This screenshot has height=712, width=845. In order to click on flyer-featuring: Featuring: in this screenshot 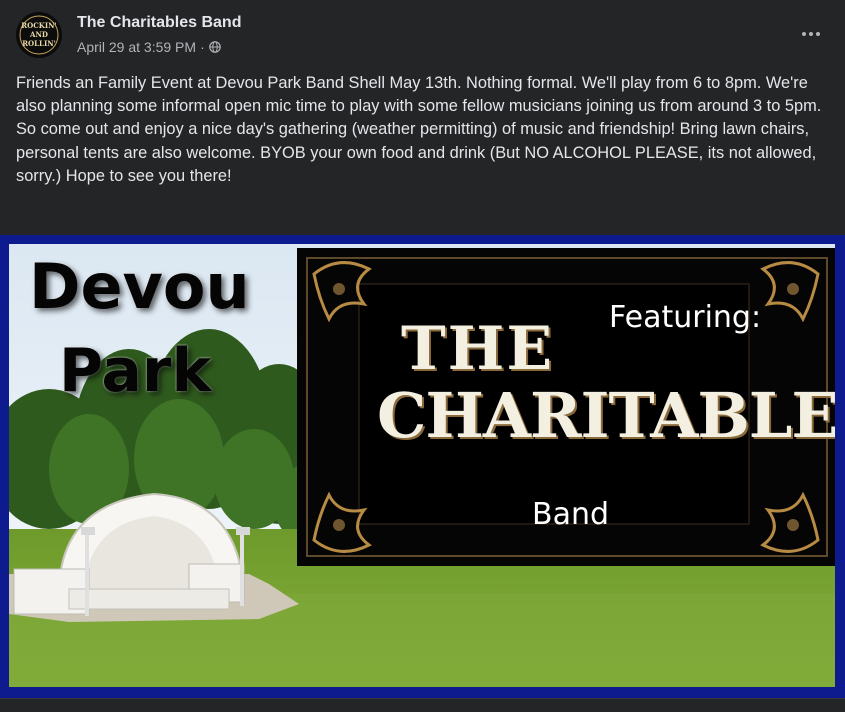, I will do `click(685, 317)`.